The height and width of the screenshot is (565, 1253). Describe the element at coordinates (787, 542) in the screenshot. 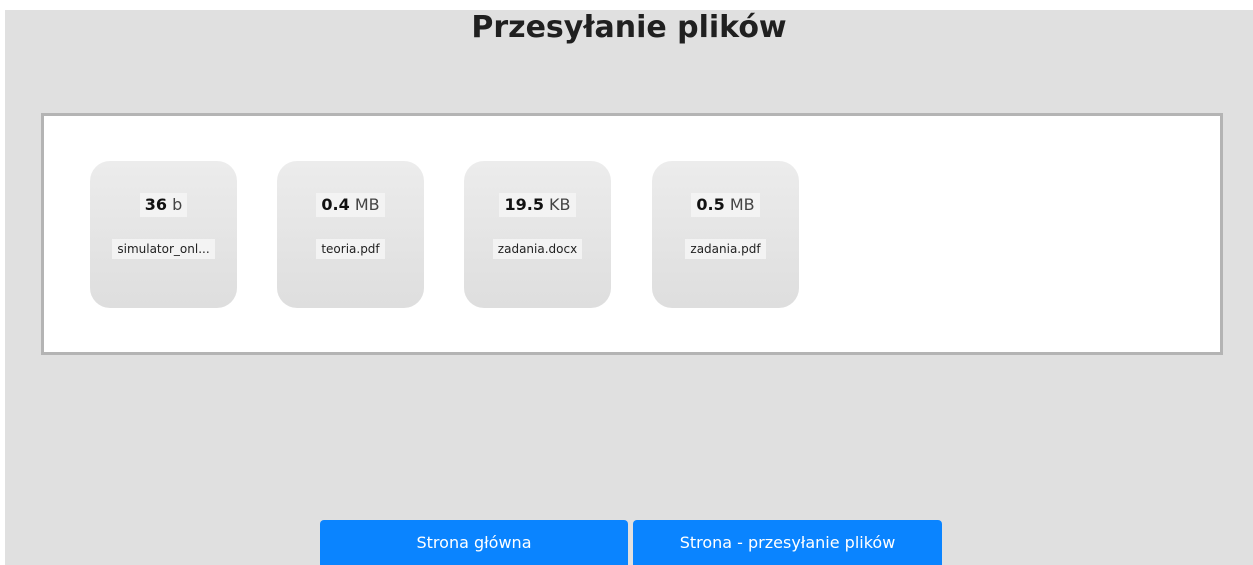

I see `upload-page-button: Strona - przesyłanie plików` at that location.